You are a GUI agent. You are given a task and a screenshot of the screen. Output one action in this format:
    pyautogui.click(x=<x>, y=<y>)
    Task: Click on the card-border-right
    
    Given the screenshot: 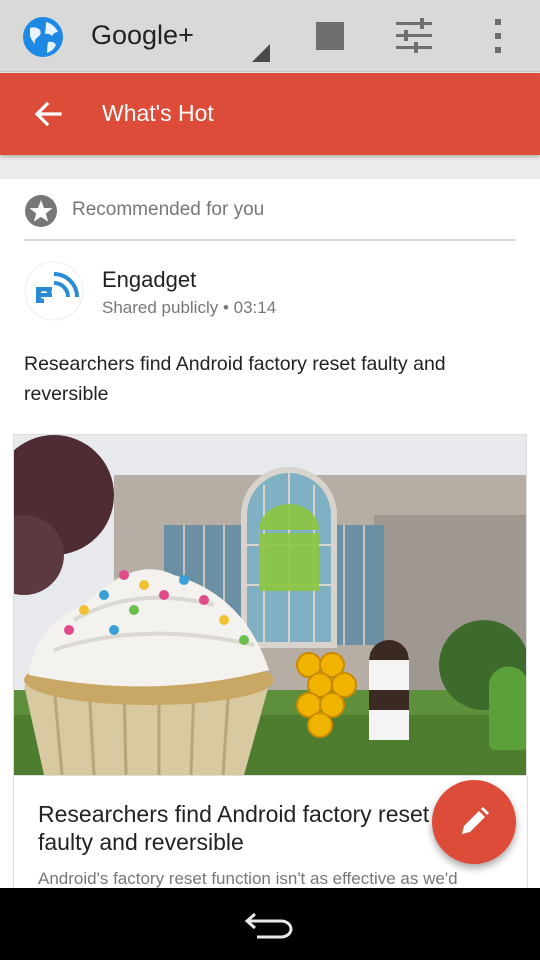 What is the action you would take?
    pyautogui.click(x=527, y=837)
    